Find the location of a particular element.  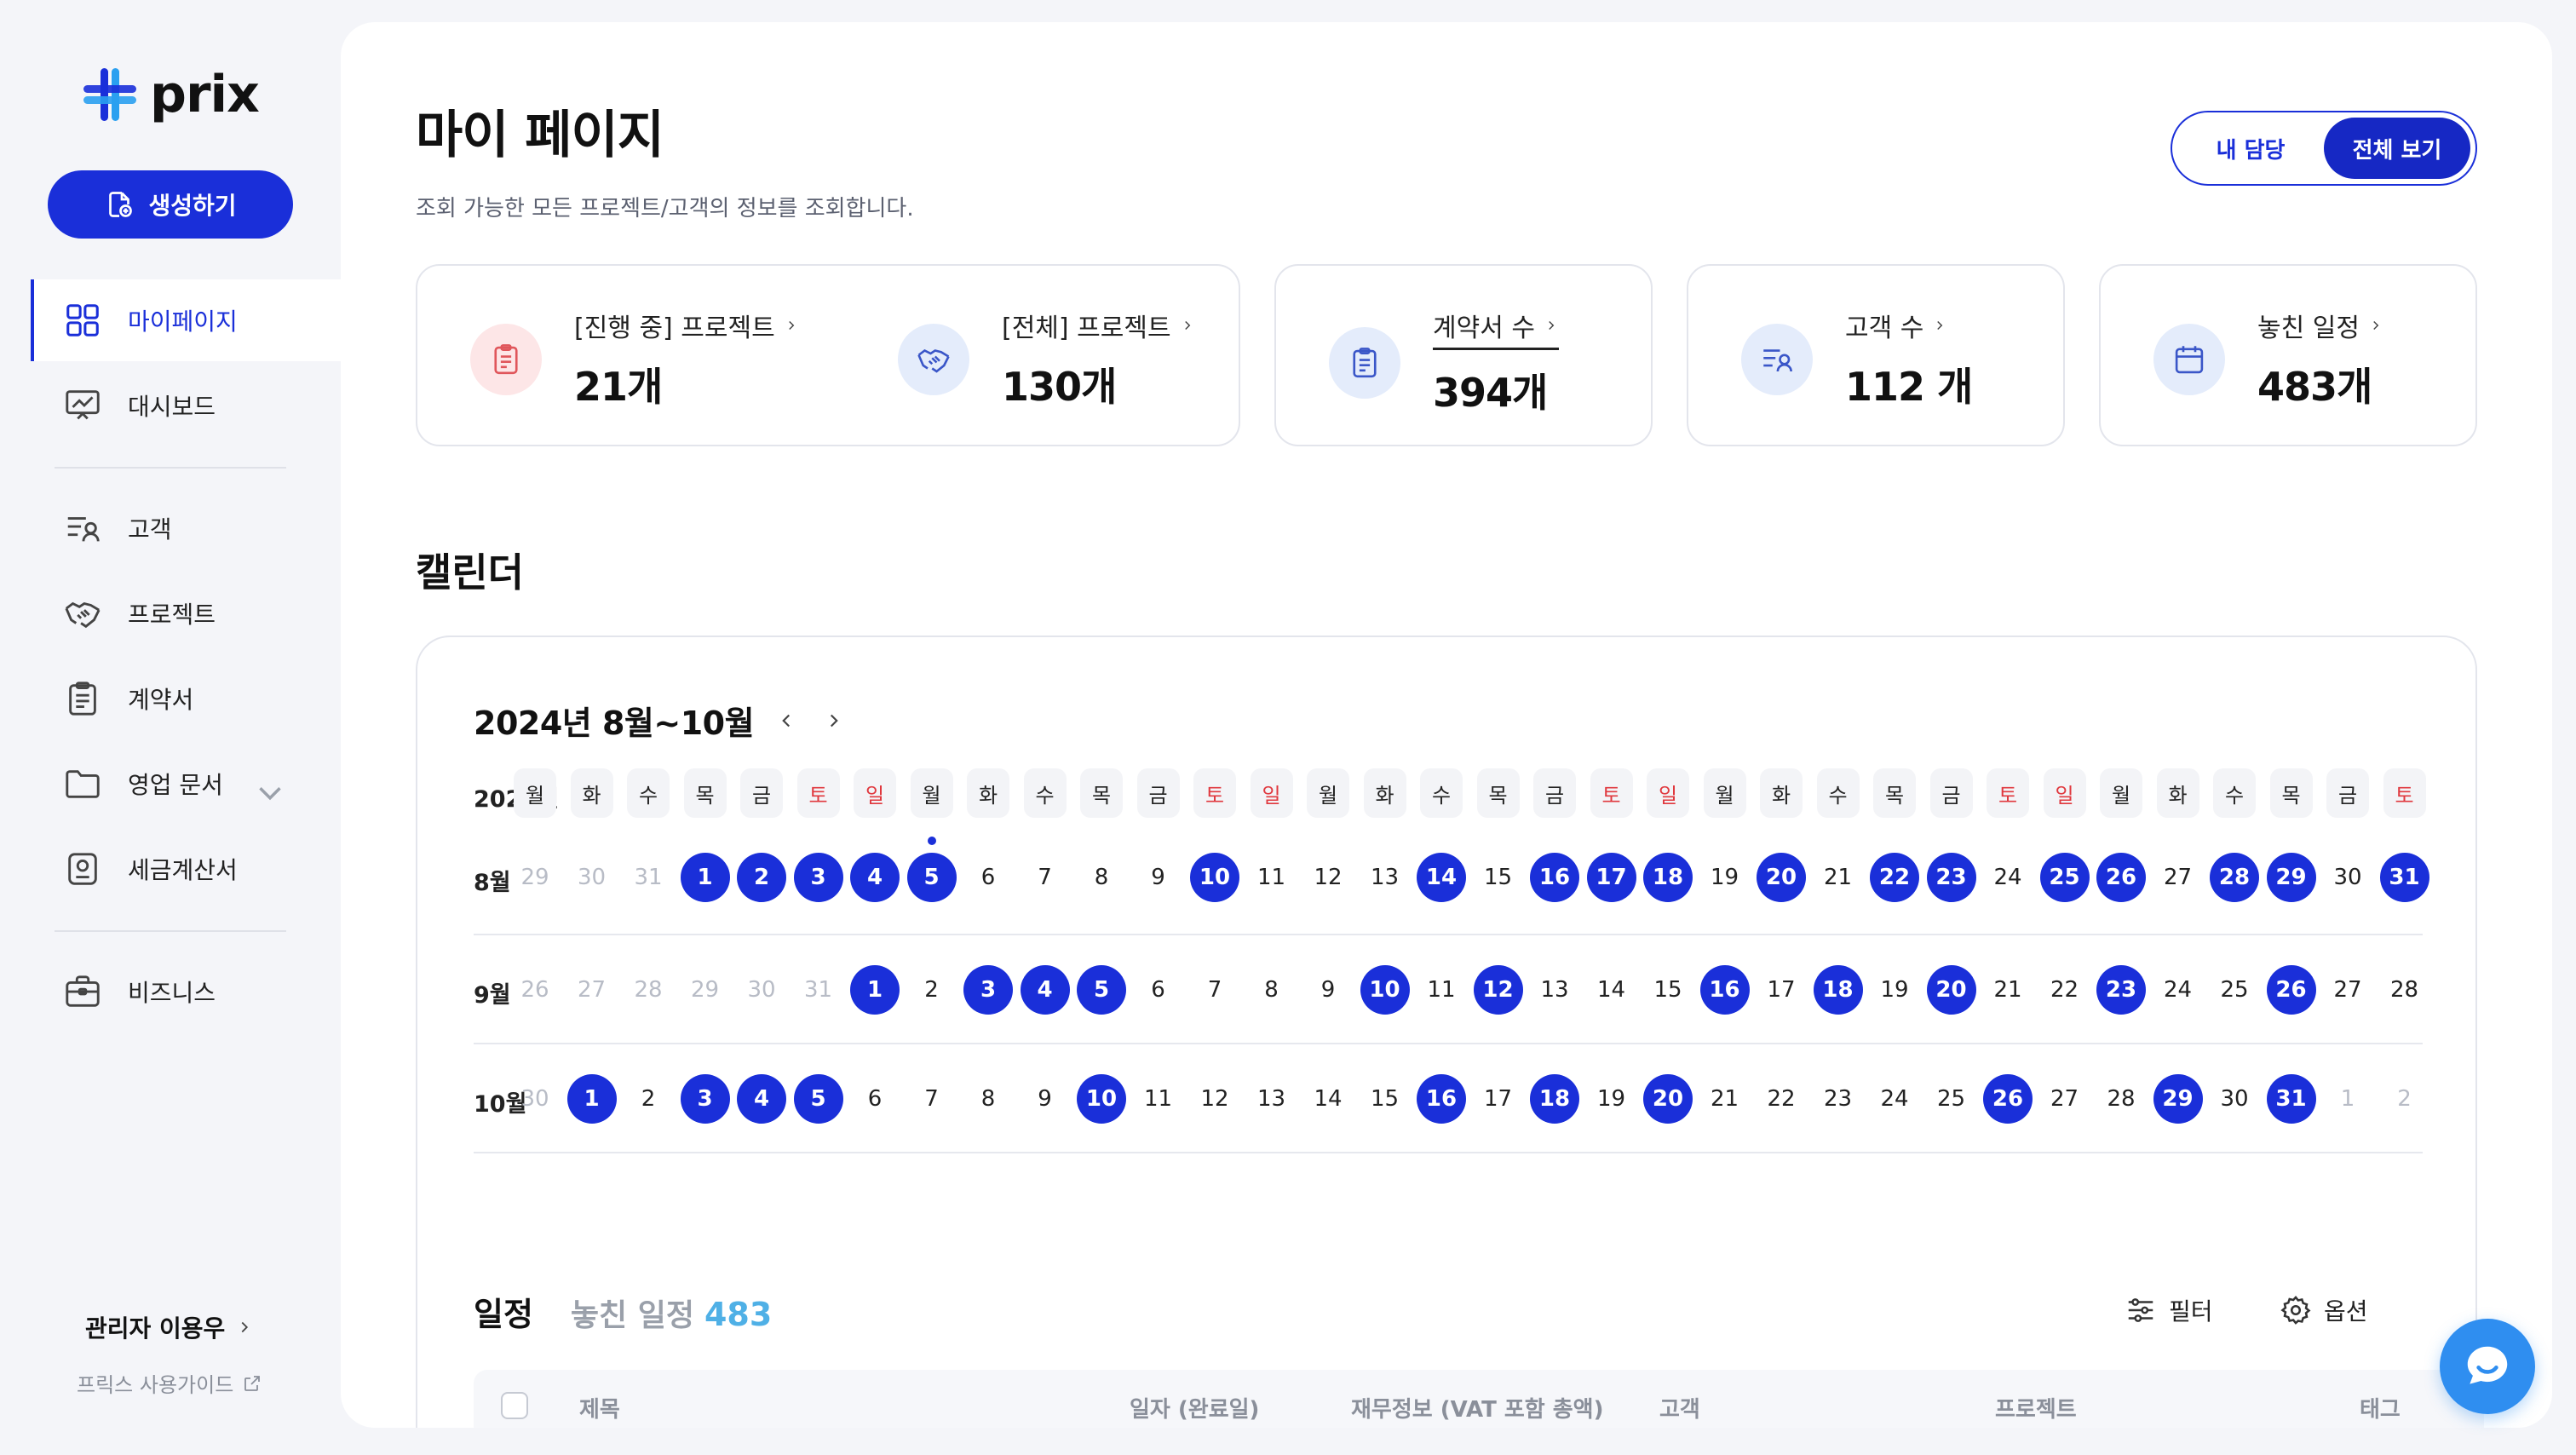

sidebar-item-sales-docs: 영업 문서 is located at coordinates (186, 784).